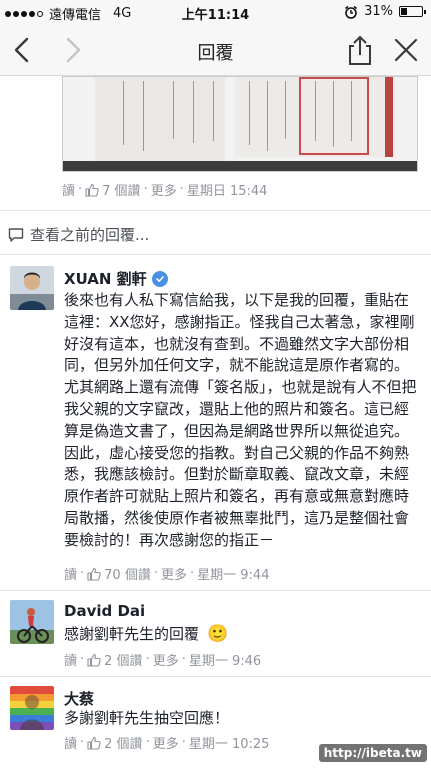  What do you see at coordinates (16, 234) in the screenshot?
I see `speech-bubble-icon` at bounding box center [16, 234].